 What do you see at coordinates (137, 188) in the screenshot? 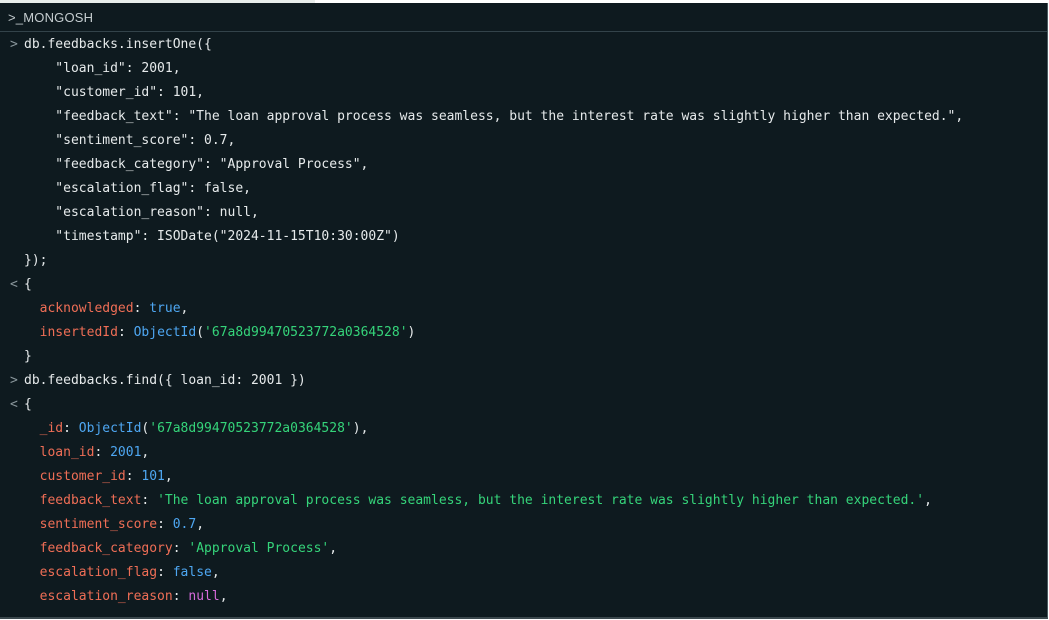
I see `command-text: "escalation_flag": false,` at bounding box center [137, 188].